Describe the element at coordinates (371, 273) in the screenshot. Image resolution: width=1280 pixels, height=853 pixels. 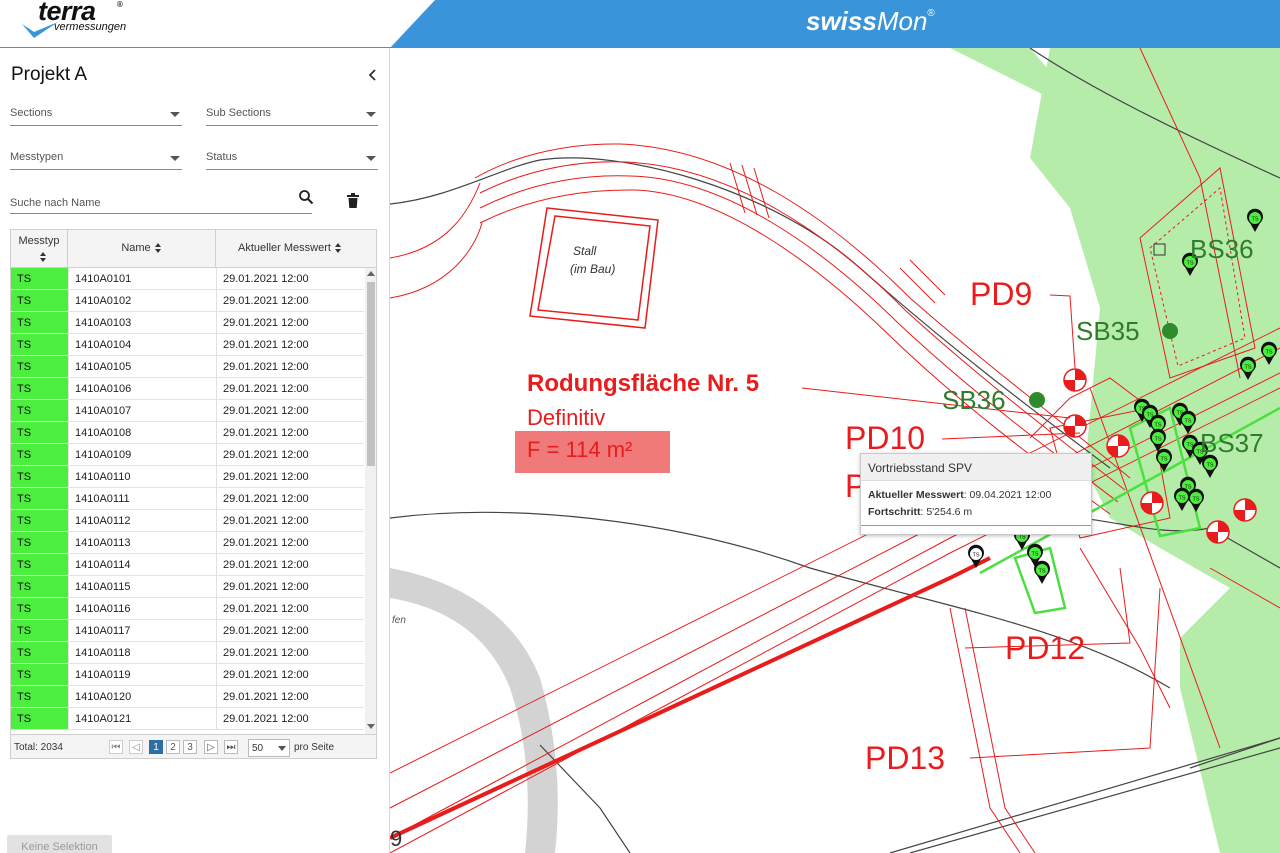
I see `scroll-up-icon` at that location.